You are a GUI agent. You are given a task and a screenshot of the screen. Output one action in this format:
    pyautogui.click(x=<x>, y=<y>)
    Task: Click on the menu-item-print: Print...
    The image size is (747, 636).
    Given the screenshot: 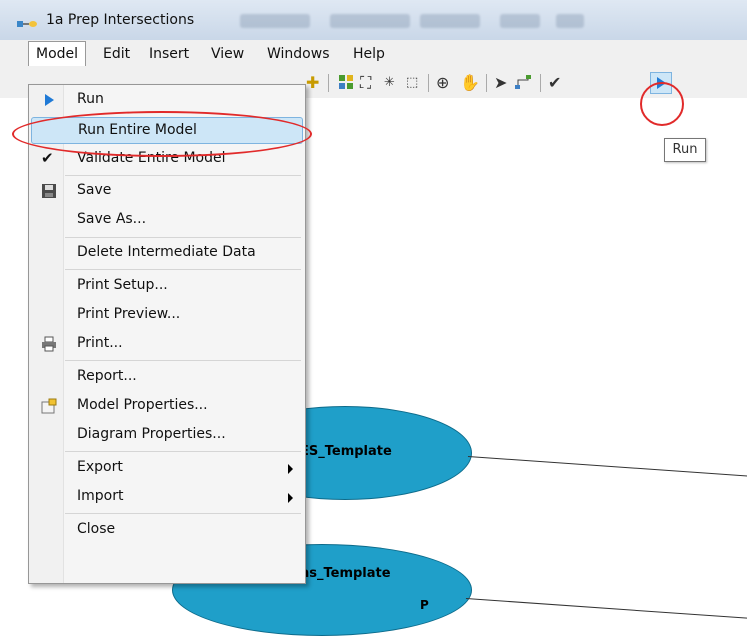 What is the action you would take?
    pyautogui.click(x=167, y=344)
    